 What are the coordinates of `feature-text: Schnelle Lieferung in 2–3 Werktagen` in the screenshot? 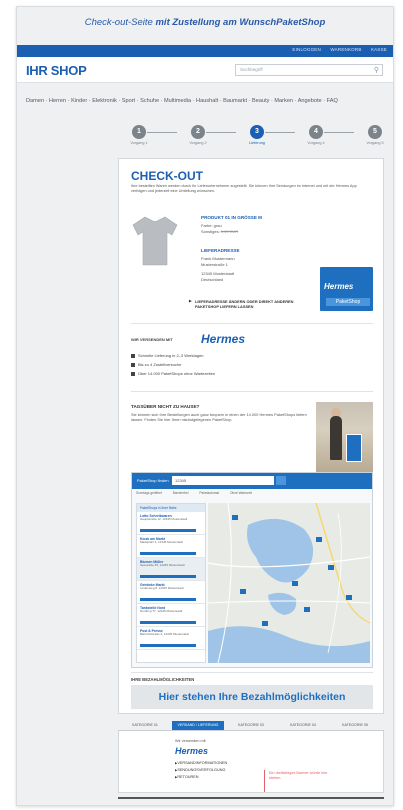 It's located at (171, 355).